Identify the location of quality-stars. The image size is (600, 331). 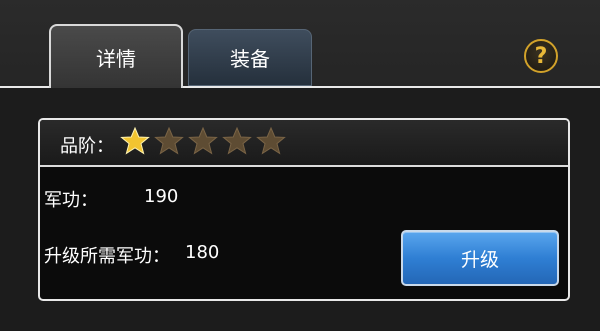
(203, 141).